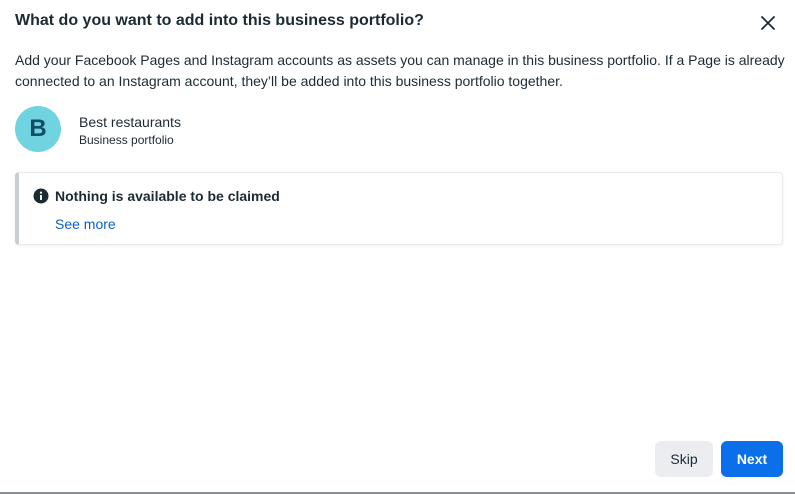 The image size is (795, 494). What do you see at coordinates (85, 224) in the screenshot?
I see `see-more-link: See more` at bounding box center [85, 224].